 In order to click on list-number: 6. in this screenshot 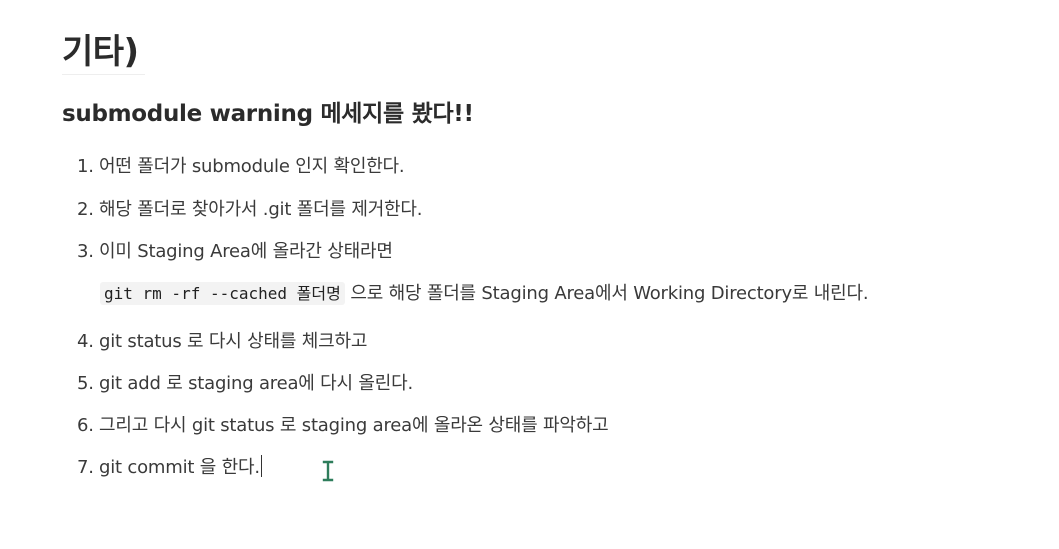, I will do `click(85, 425)`.